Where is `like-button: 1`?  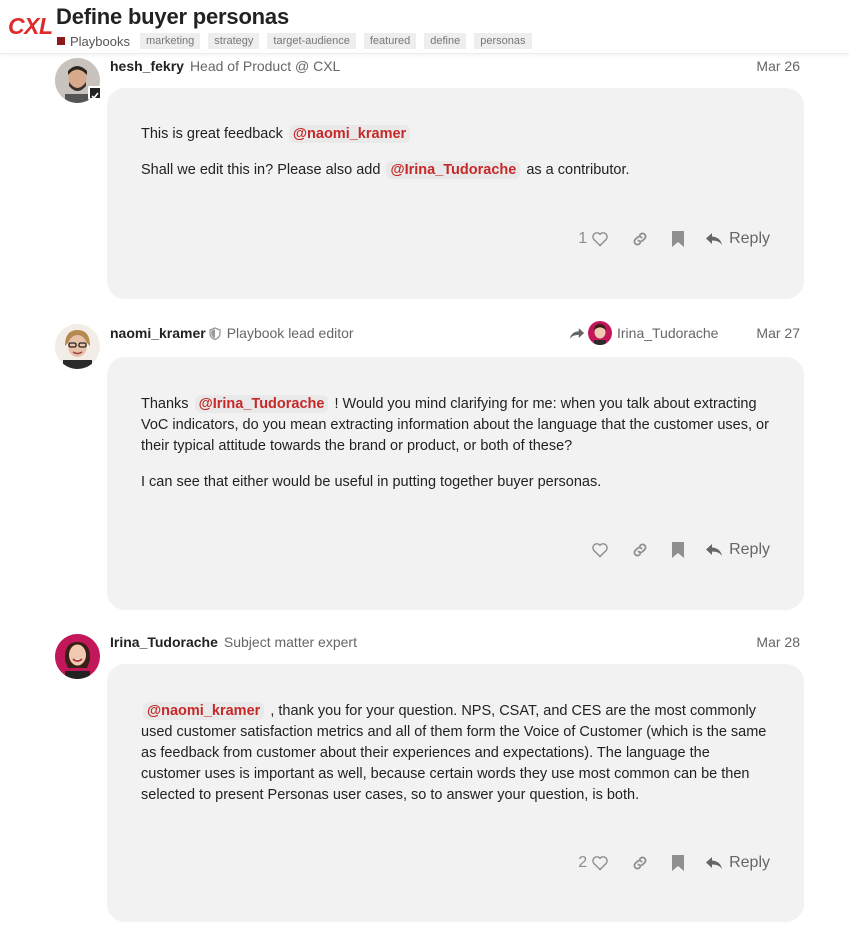 like-button: 1 is located at coordinates (593, 239).